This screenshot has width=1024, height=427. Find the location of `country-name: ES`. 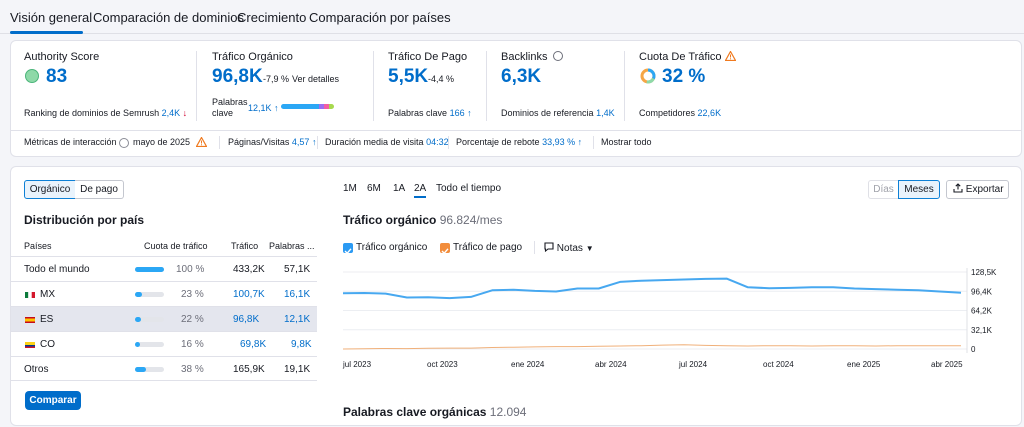

country-name: ES is located at coordinates (47, 319).